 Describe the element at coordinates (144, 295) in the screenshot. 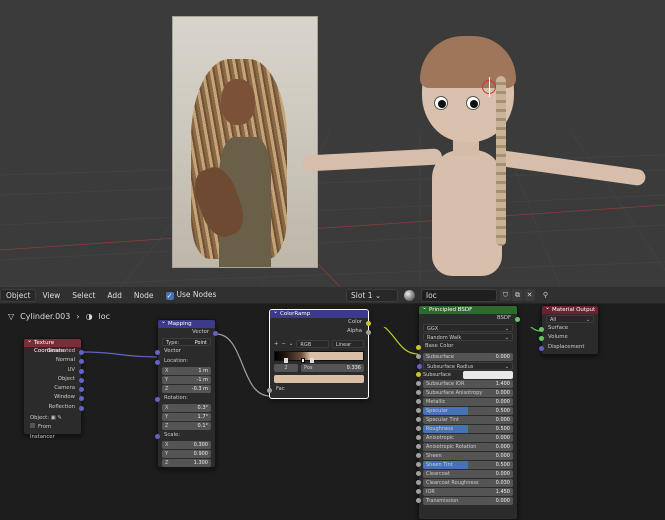

I see `menu-node: Node` at that location.